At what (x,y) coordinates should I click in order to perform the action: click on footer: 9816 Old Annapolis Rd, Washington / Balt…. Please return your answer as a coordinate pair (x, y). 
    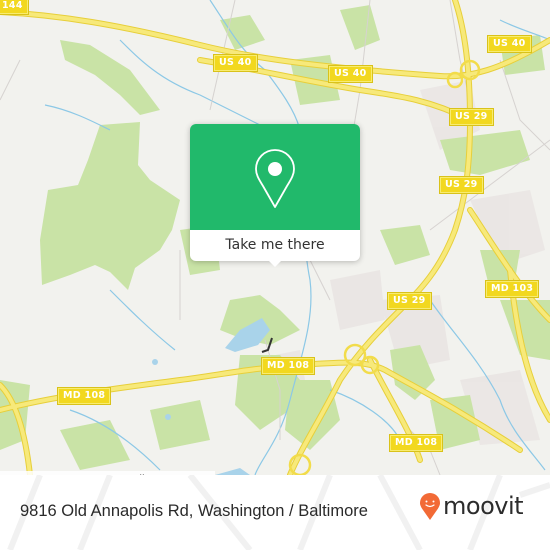
    Looking at the image, I should click on (275, 512).